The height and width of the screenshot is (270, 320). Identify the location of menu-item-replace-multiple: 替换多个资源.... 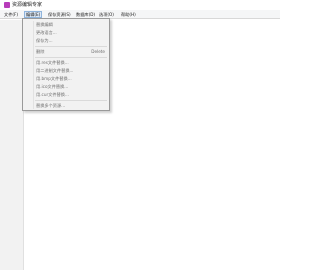
(66, 106).